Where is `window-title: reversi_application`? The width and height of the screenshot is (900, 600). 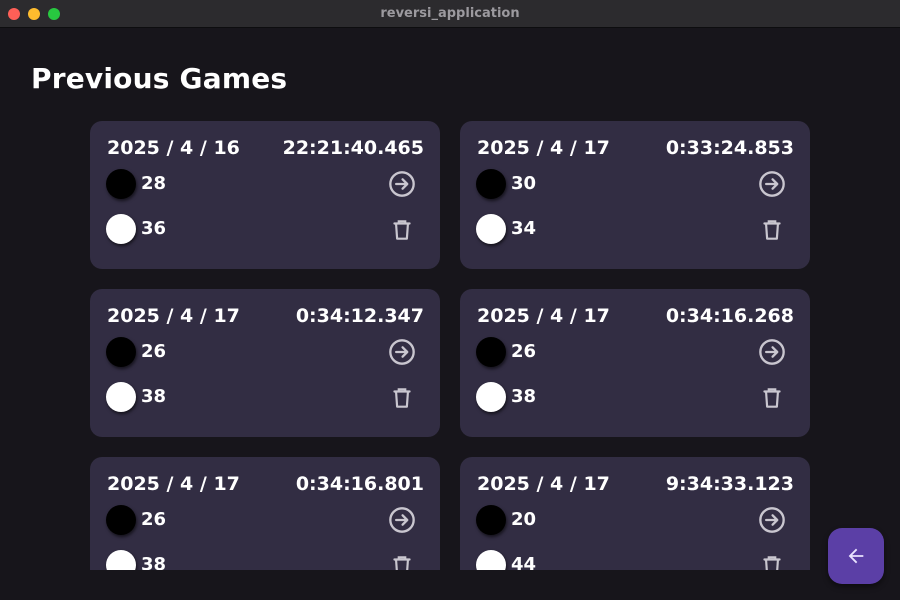 window-title: reversi_application is located at coordinates (450, 13).